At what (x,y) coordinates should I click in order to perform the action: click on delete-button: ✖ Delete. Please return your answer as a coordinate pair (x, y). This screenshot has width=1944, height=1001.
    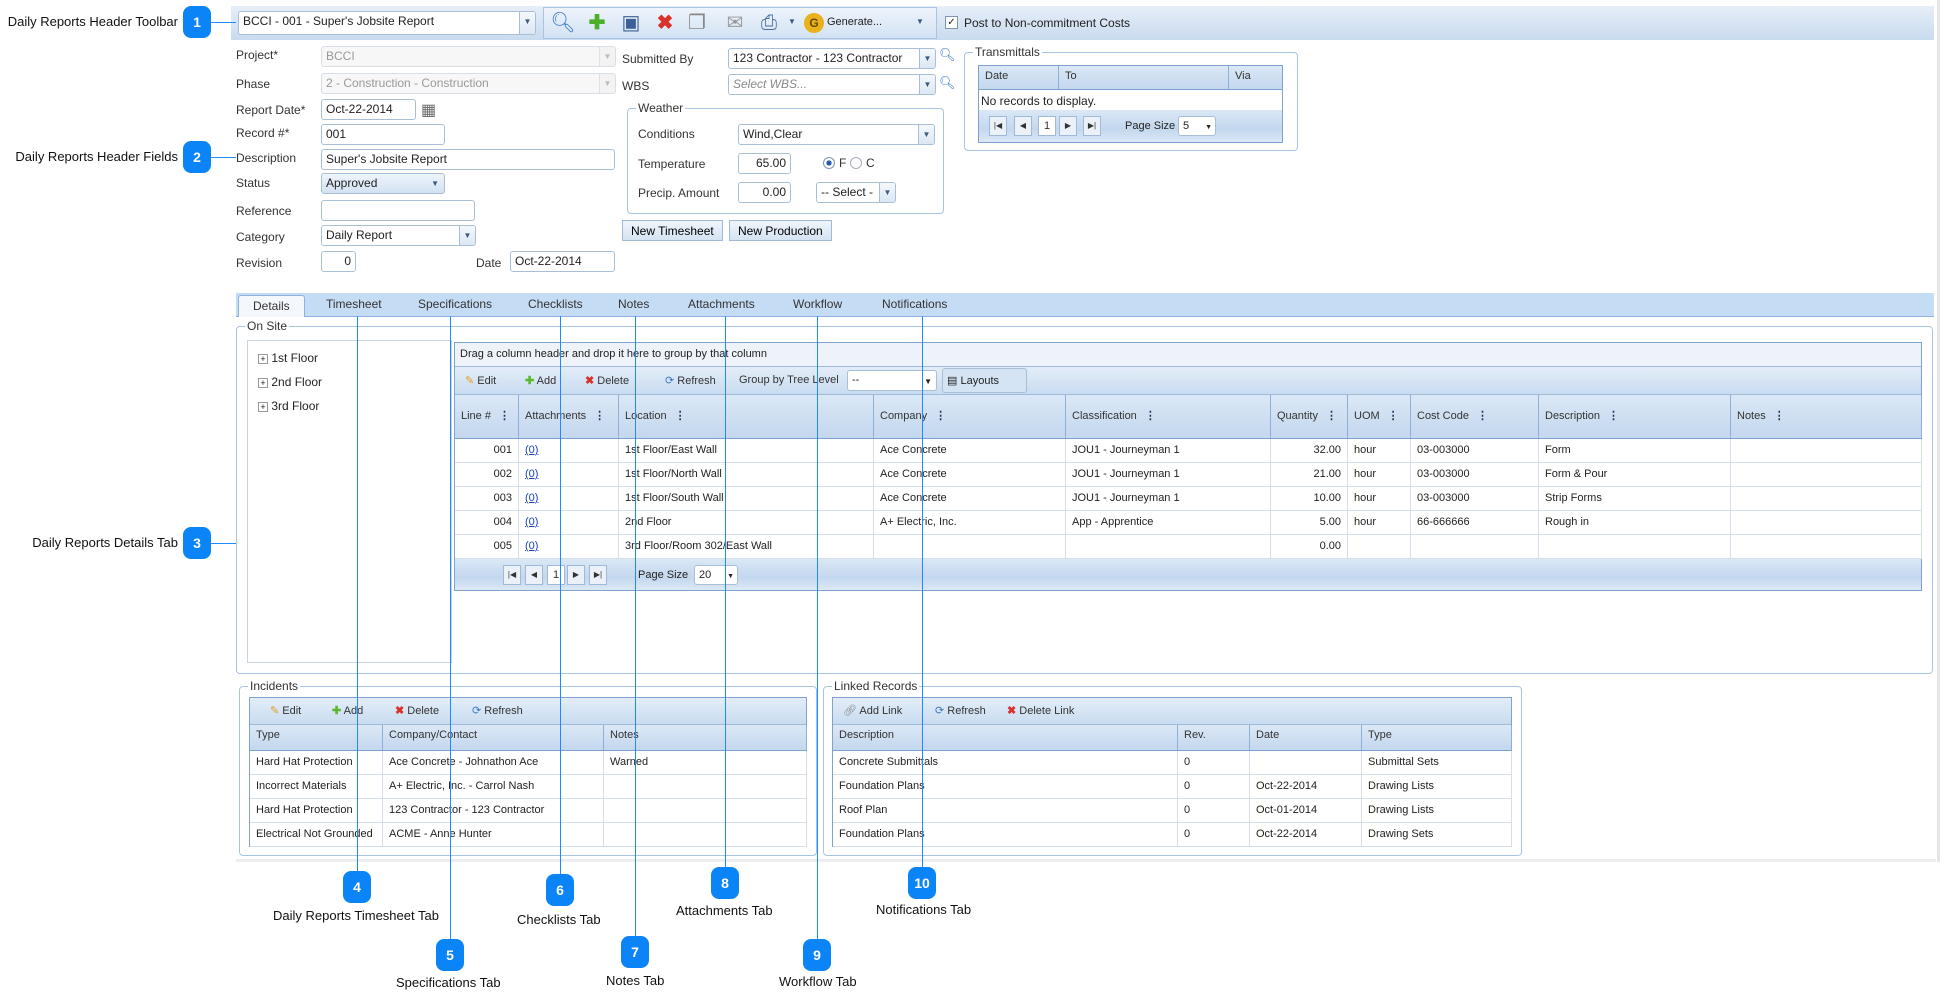
    Looking at the image, I should click on (417, 710).